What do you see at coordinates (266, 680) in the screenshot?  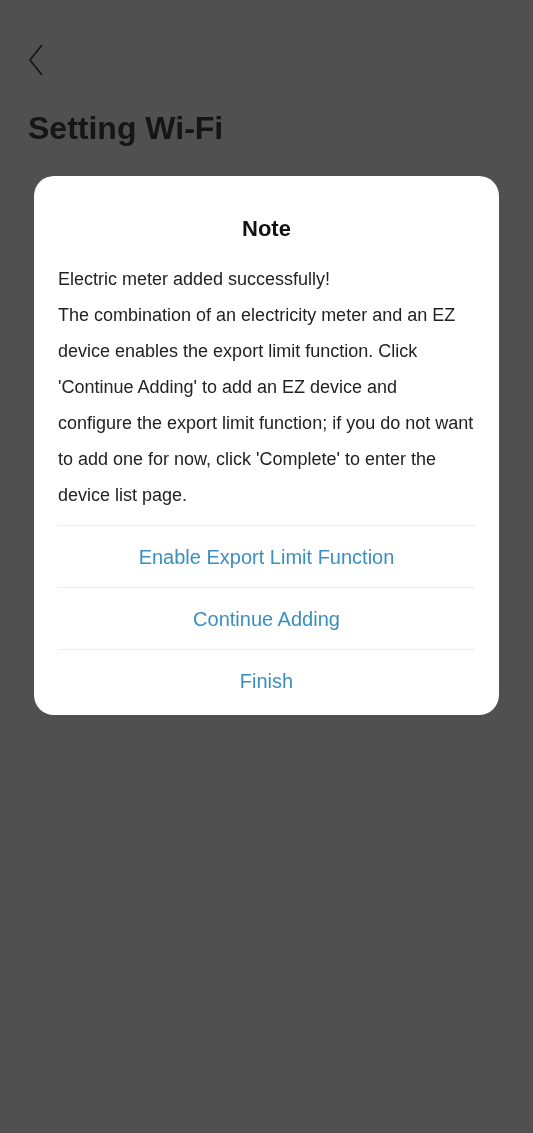 I see `dialog-action-button: Finish` at bounding box center [266, 680].